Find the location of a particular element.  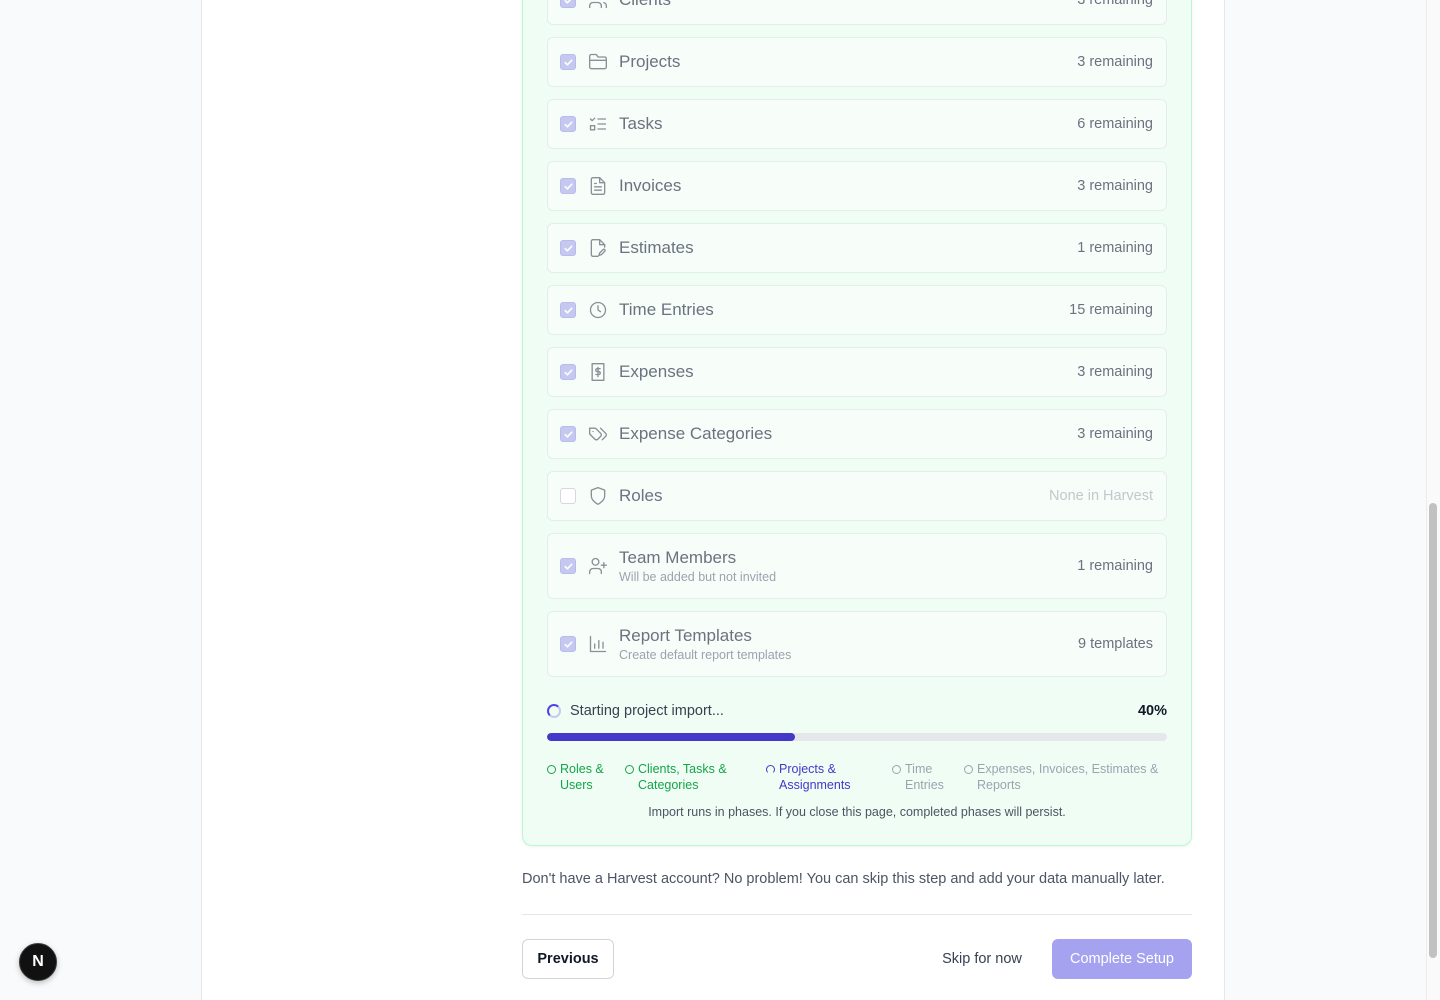

dev-tools-badge: N is located at coordinates (38, 962).